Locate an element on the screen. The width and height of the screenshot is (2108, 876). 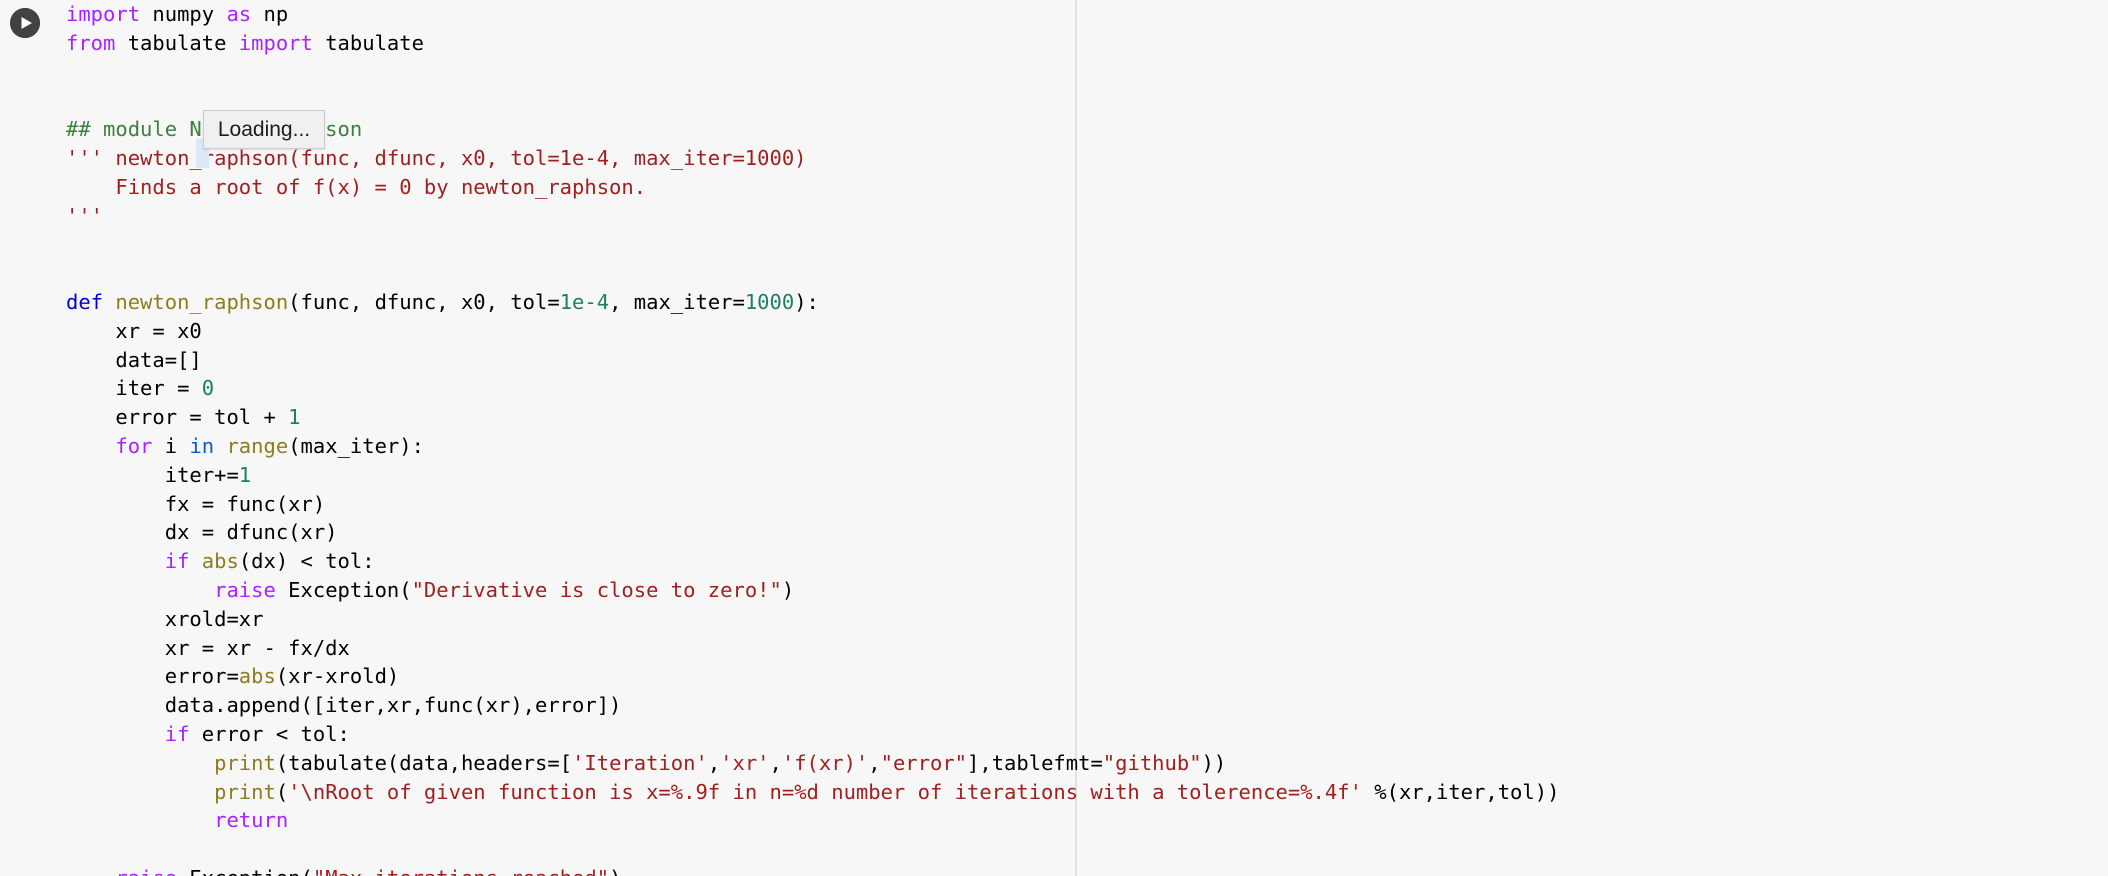
code-token: data=[] is located at coordinates (134, 359).